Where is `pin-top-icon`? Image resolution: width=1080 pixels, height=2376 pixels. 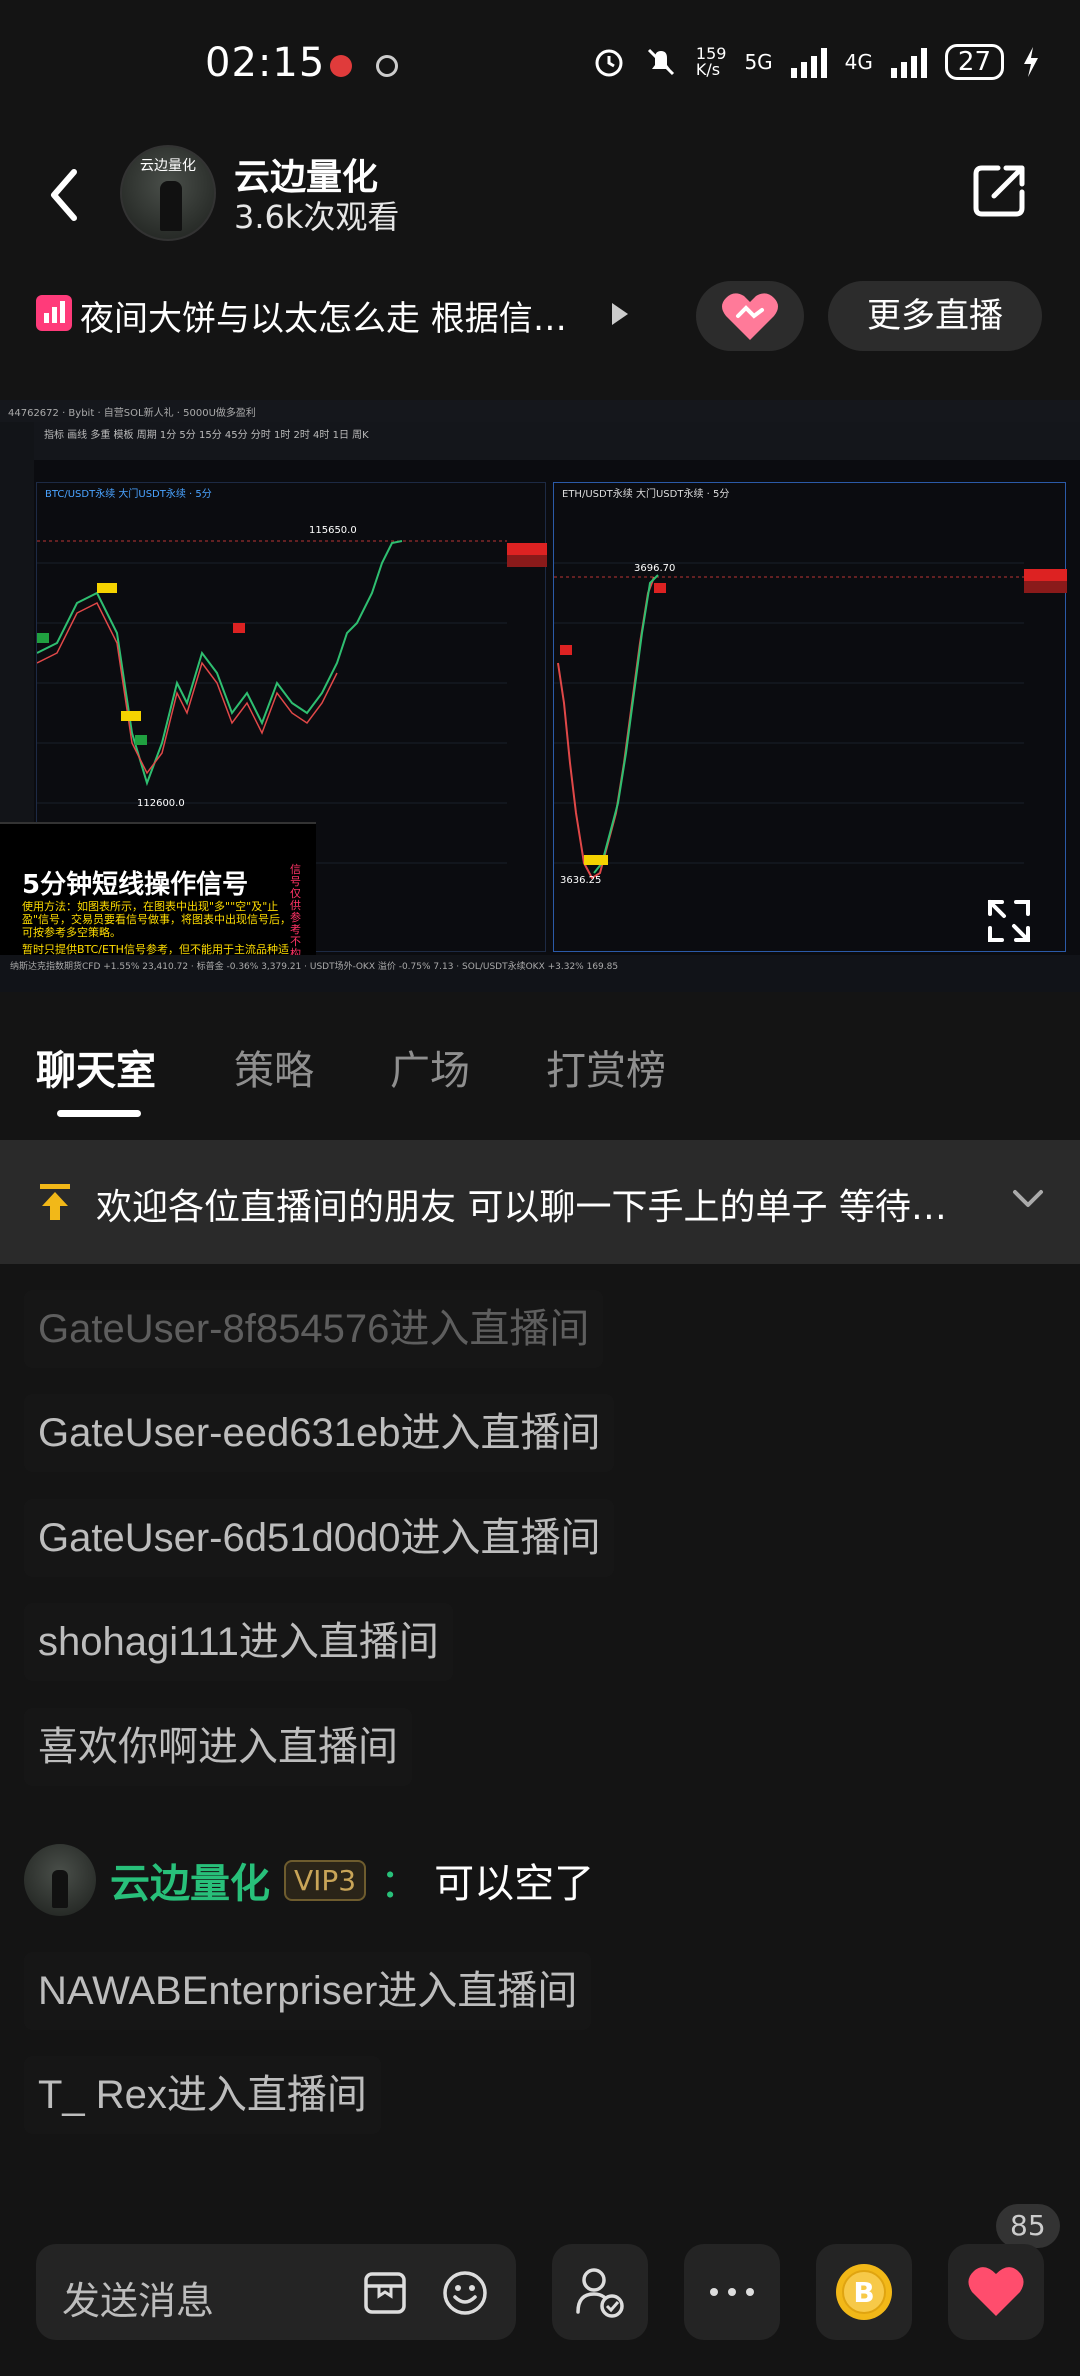 pin-top-icon is located at coordinates (55, 1202).